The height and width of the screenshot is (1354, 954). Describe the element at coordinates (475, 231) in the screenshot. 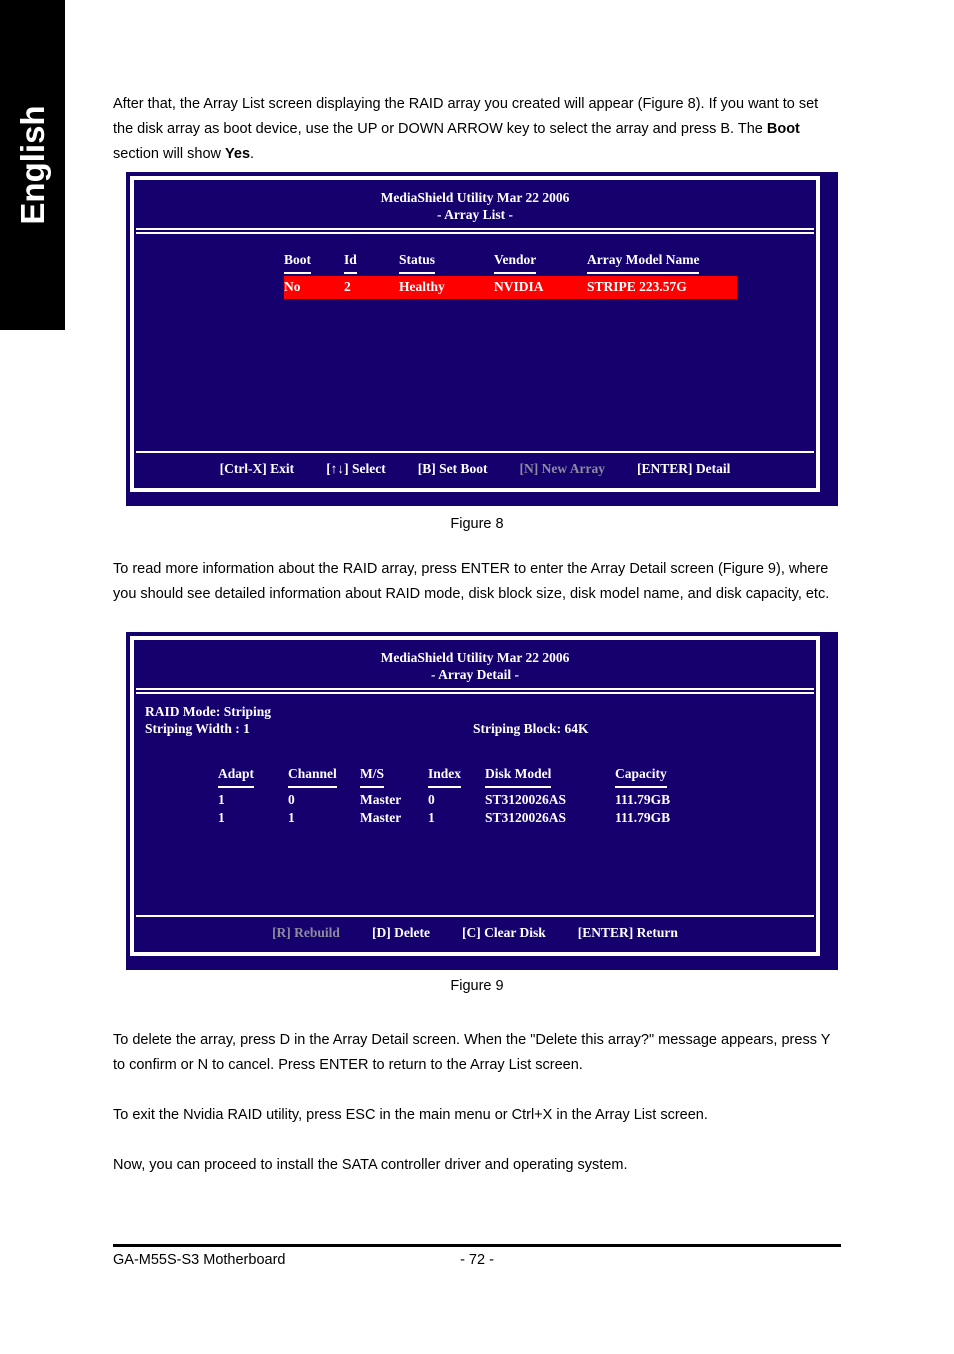

I see `array-list-title-divider` at that location.